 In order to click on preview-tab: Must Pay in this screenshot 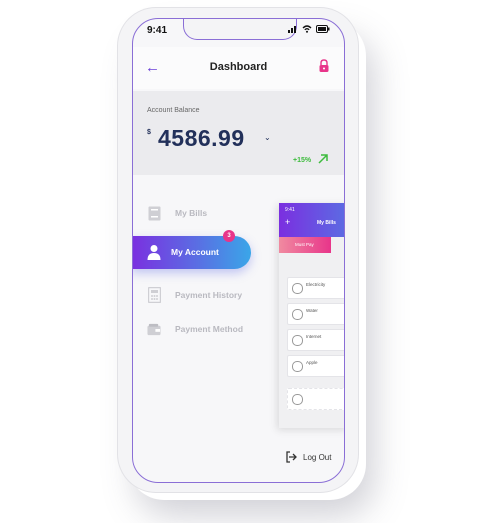, I will do `click(305, 245)`.